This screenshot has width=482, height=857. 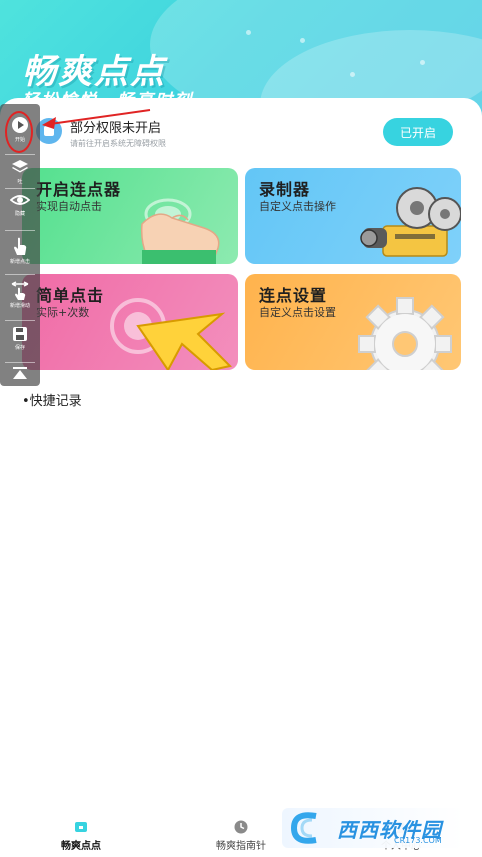 What do you see at coordinates (20, 166) in the screenshot?
I see `layers-icon` at bounding box center [20, 166].